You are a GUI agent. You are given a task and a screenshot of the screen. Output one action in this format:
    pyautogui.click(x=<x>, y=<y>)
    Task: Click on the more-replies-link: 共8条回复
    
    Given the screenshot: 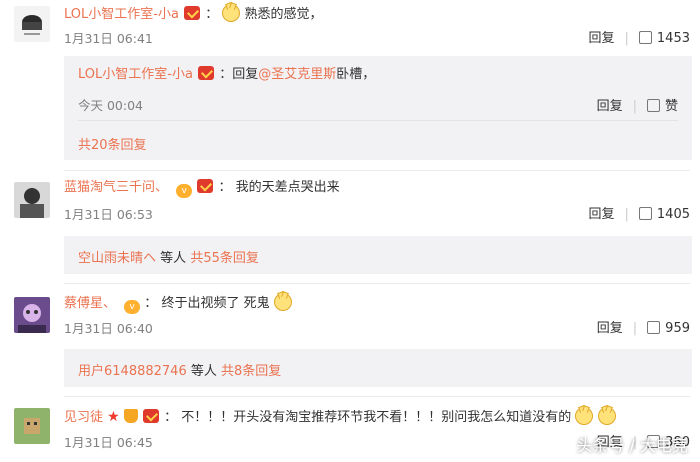 What is the action you would take?
    pyautogui.click(x=251, y=371)
    